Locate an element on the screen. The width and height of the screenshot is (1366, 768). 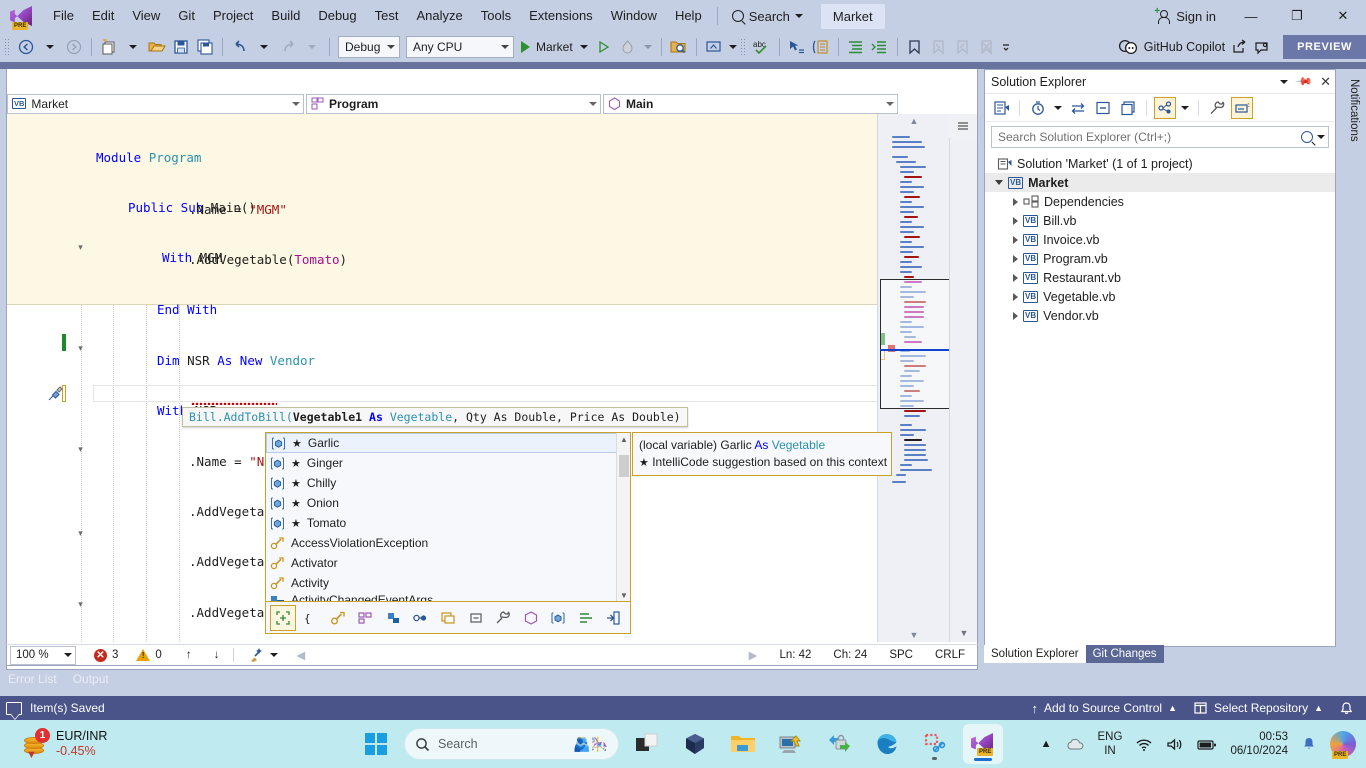
redo-button is located at coordinates (288, 47).